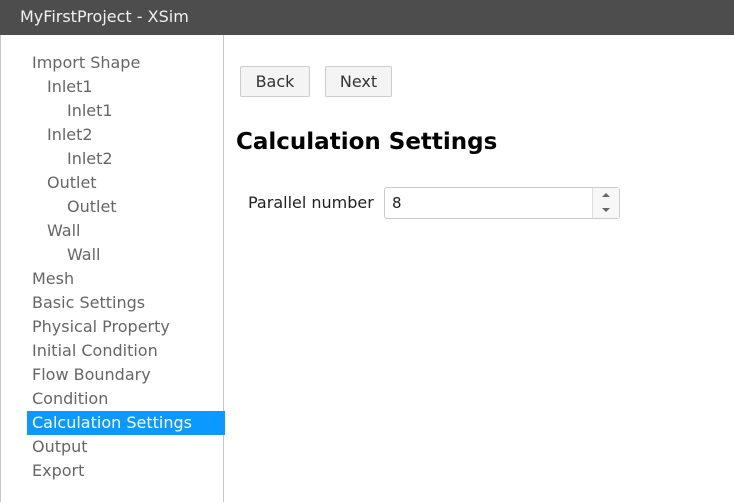 The height and width of the screenshot is (502, 734). I want to click on arrow-down-icon, so click(606, 210).